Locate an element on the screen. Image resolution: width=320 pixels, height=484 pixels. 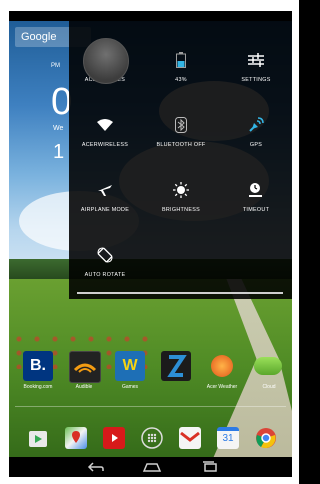
app-label: Games is located at coordinates (130, 387).